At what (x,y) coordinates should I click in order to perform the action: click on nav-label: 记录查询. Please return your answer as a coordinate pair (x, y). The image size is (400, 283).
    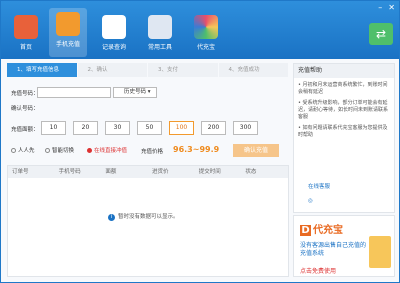
    Looking at the image, I should click on (113, 47).